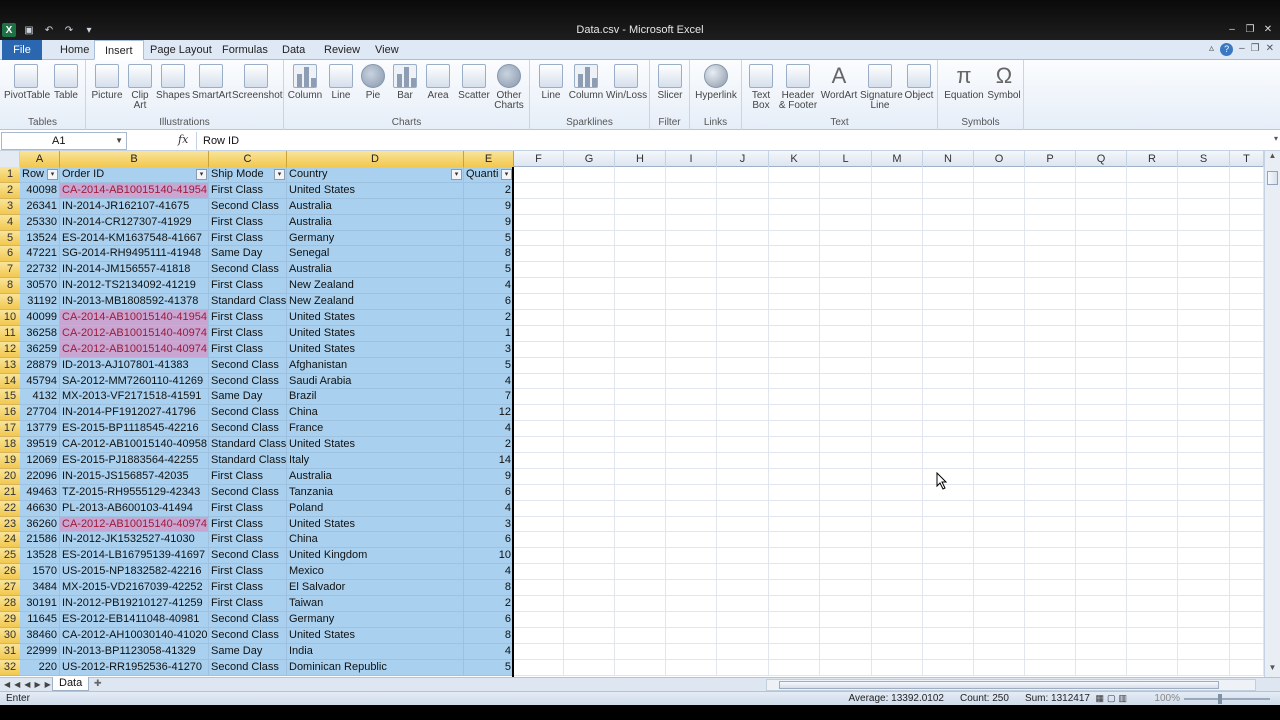 This screenshot has width=1280, height=720. What do you see at coordinates (375, 461) in the screenshot?
I see `country-cell: Italy` at bounding box center [375, 461].